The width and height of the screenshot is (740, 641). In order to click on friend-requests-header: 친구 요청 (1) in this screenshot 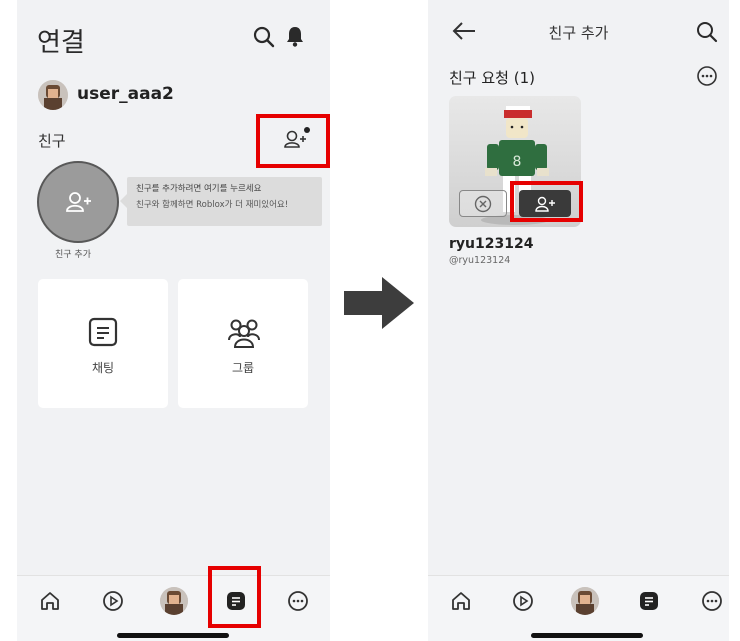, I will do `click(492, 78)`.